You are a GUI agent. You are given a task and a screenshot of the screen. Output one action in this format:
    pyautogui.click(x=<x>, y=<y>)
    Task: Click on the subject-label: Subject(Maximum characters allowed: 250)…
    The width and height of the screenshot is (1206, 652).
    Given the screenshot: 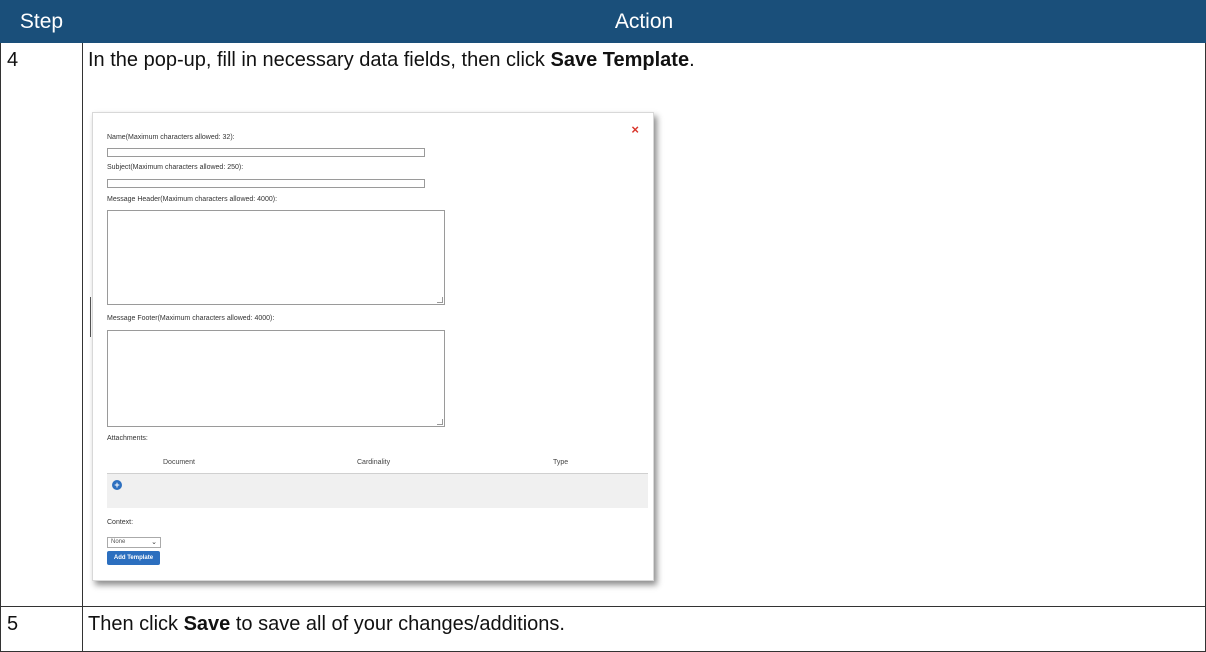 What is the action you would take?
    pyautogui.click(x=175, y=167)
    